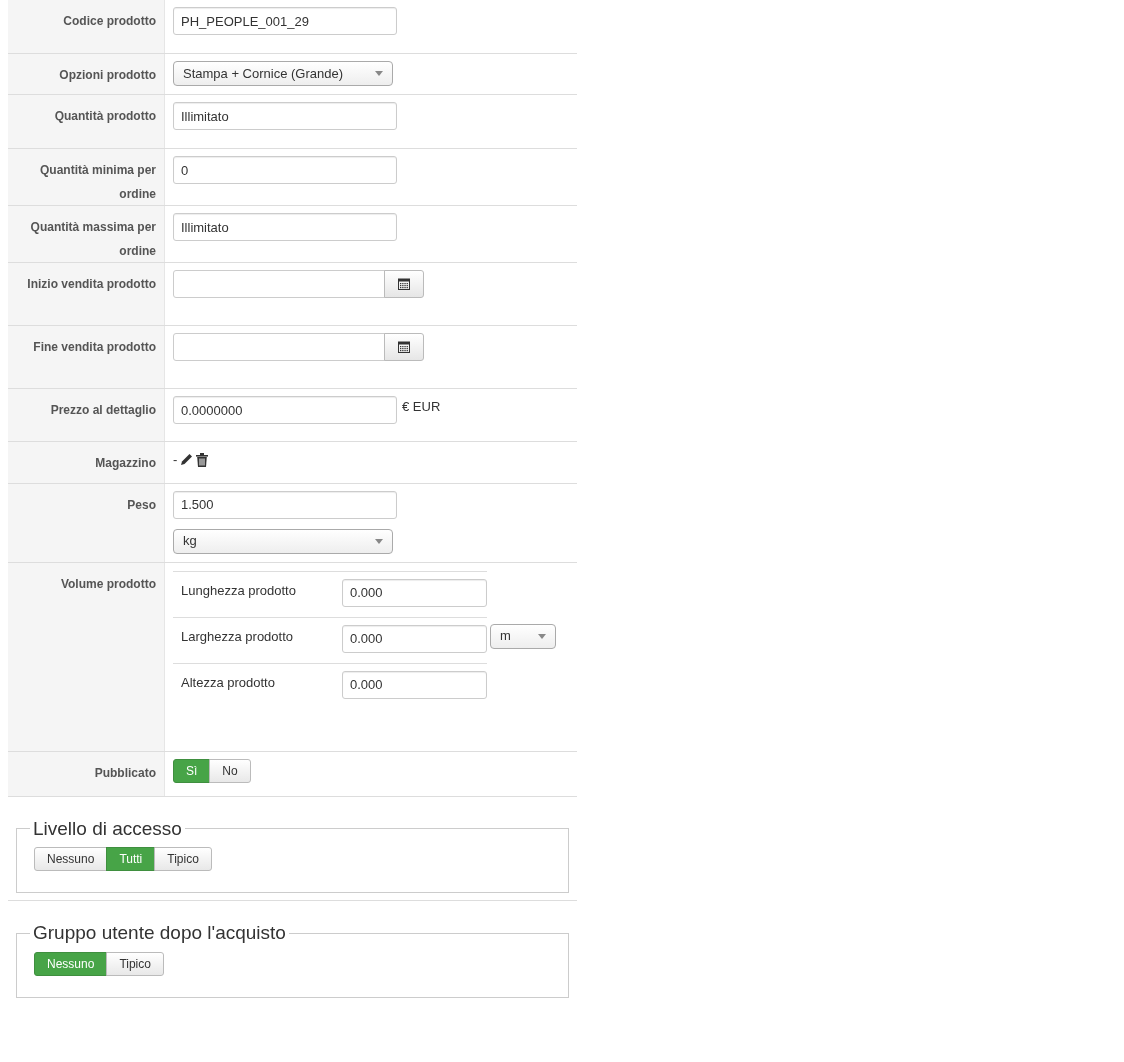  I want to click on trash-icon, so click(202, 459).